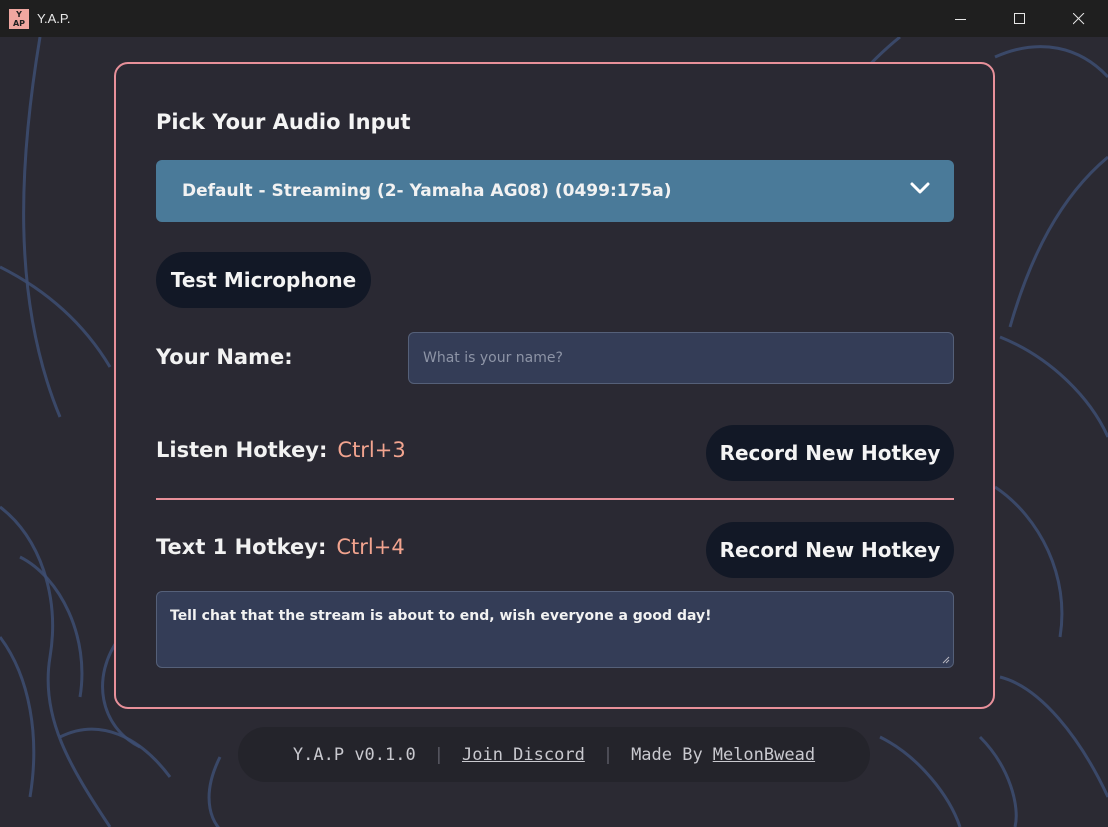 The width and height of the screenshot is (1108, 827). I want to click on title-bar: Y AP Y.A.P., so click(554, 18).